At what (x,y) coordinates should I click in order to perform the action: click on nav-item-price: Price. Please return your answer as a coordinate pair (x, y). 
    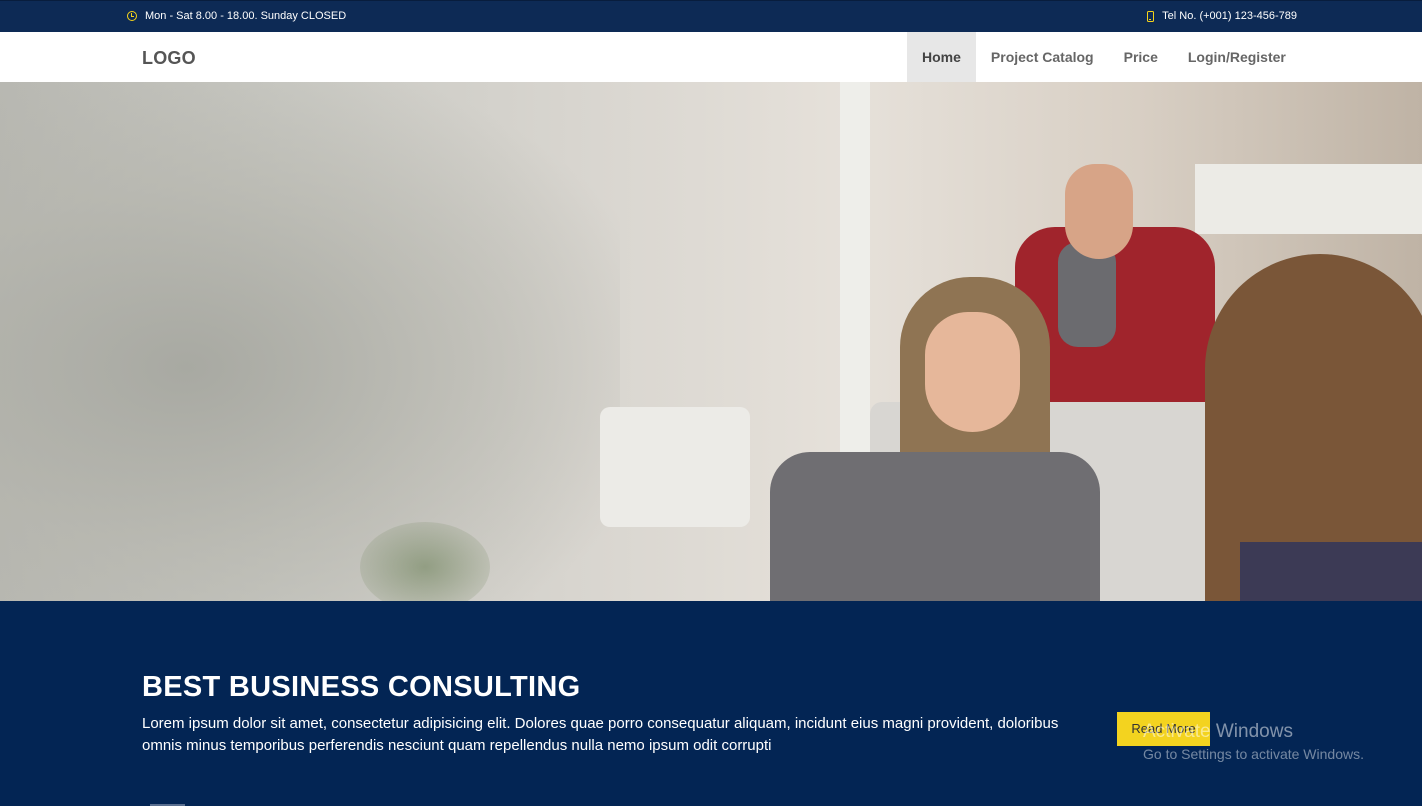
    Looking at the image, I should click on (1141, 57).